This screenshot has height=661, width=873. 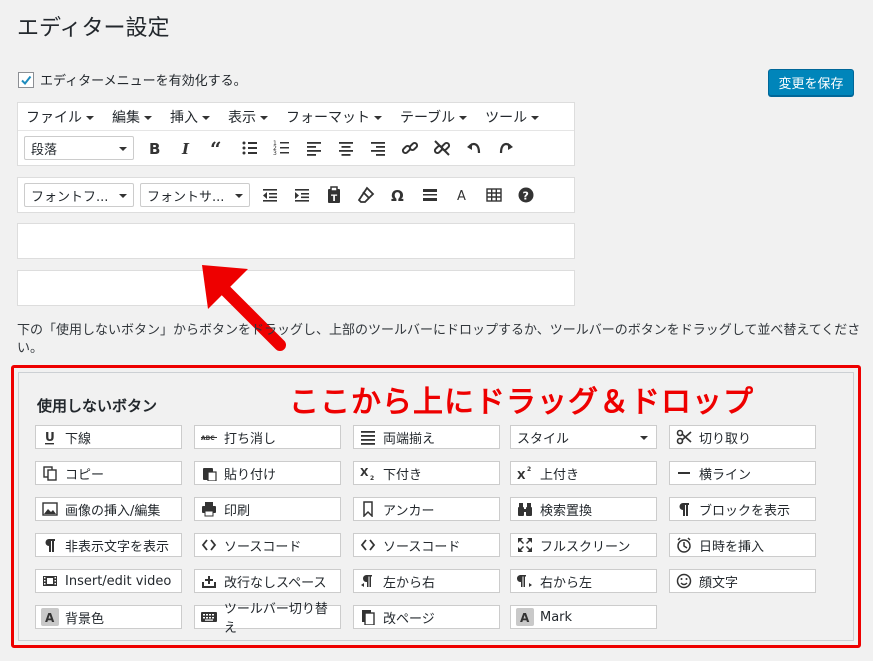 I want to click on menu-format: フォーマット, so click(x=334, y=117).